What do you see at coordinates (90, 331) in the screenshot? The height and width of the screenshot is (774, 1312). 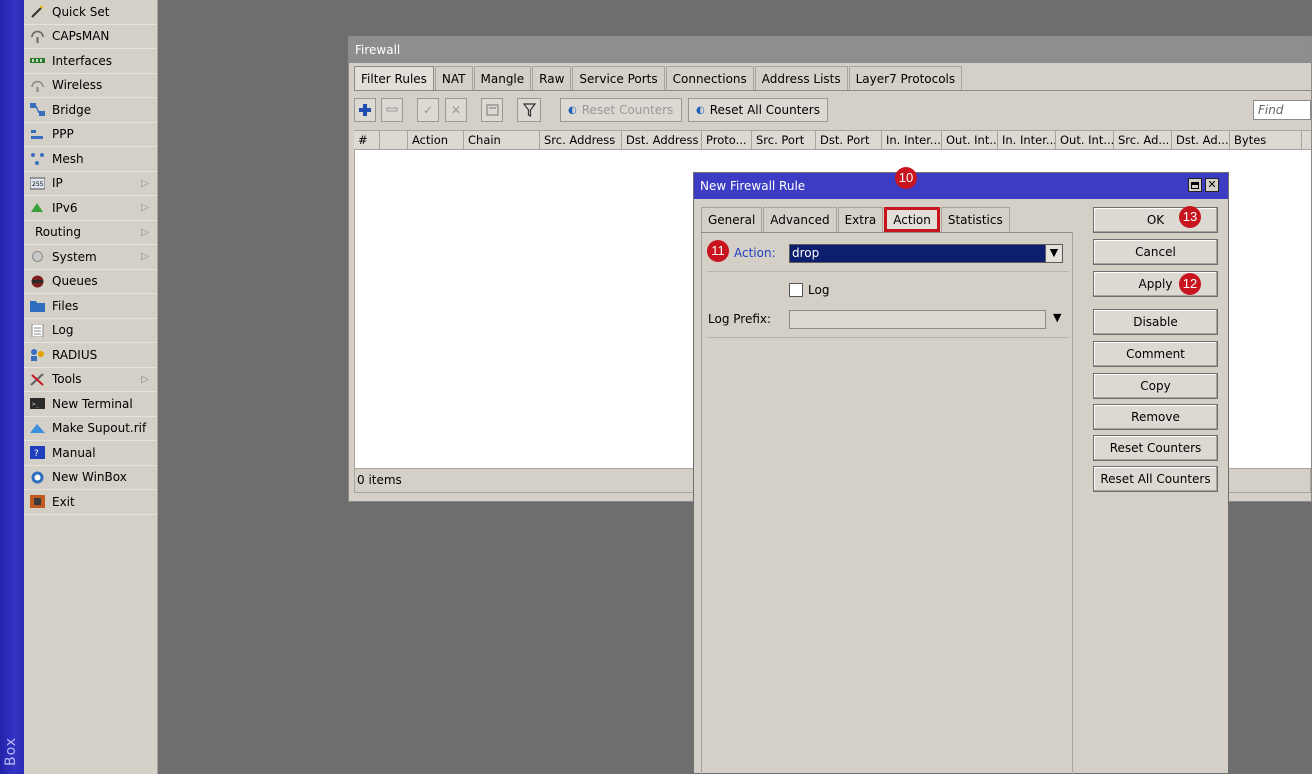 I see `sidebar-item-log: Log` at bounding box center [90, 331].